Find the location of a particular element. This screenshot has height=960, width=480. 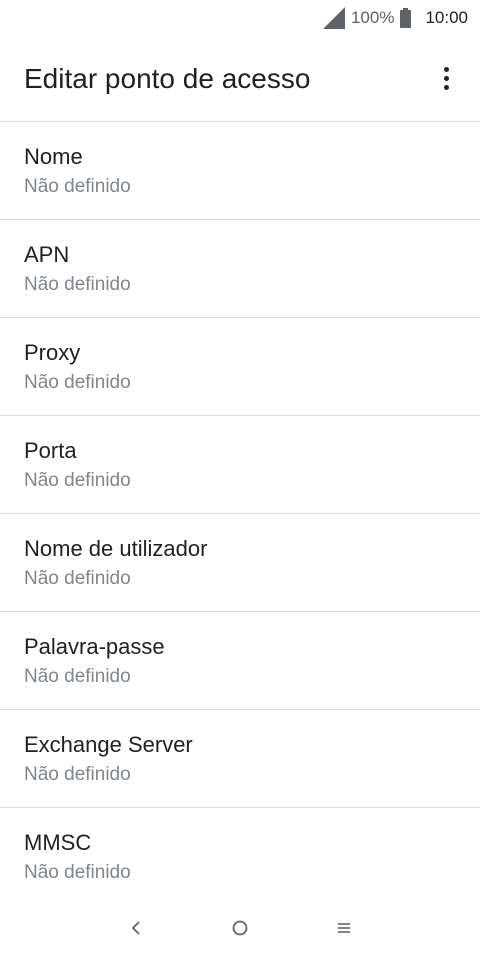

navigation-bar is located at coordinates (240, 928).